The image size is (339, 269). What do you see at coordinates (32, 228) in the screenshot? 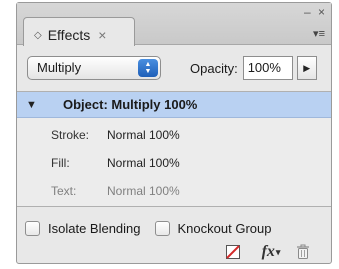
I see `isolate-blending-checkbox` at bounding box center [32, 228].